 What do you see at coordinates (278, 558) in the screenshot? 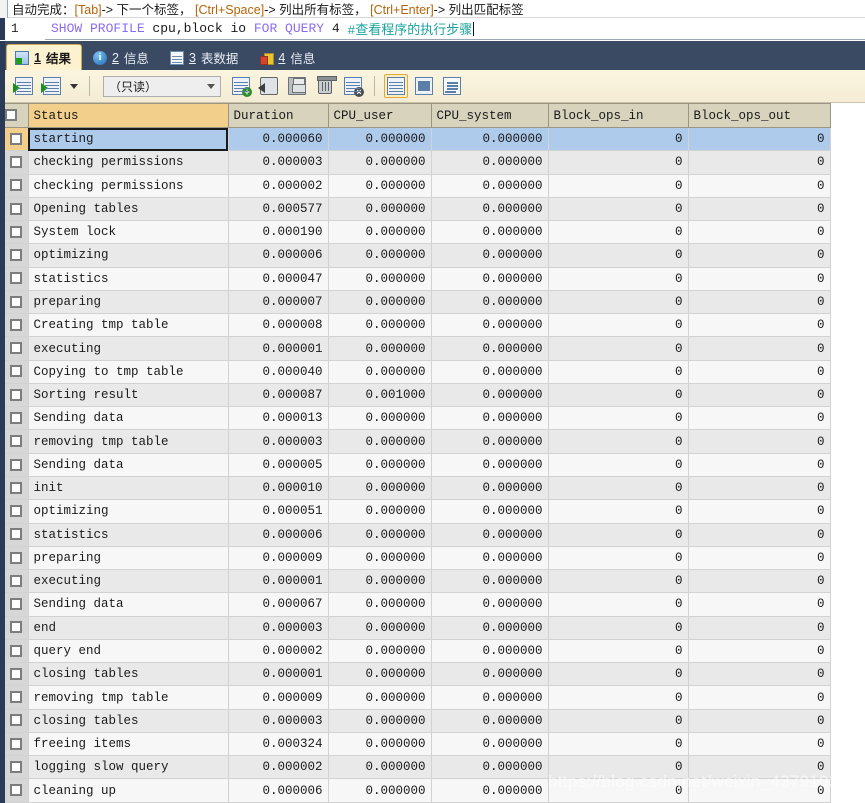
I see `cell-duration: 0.000009` at bounding box center [278, 558].